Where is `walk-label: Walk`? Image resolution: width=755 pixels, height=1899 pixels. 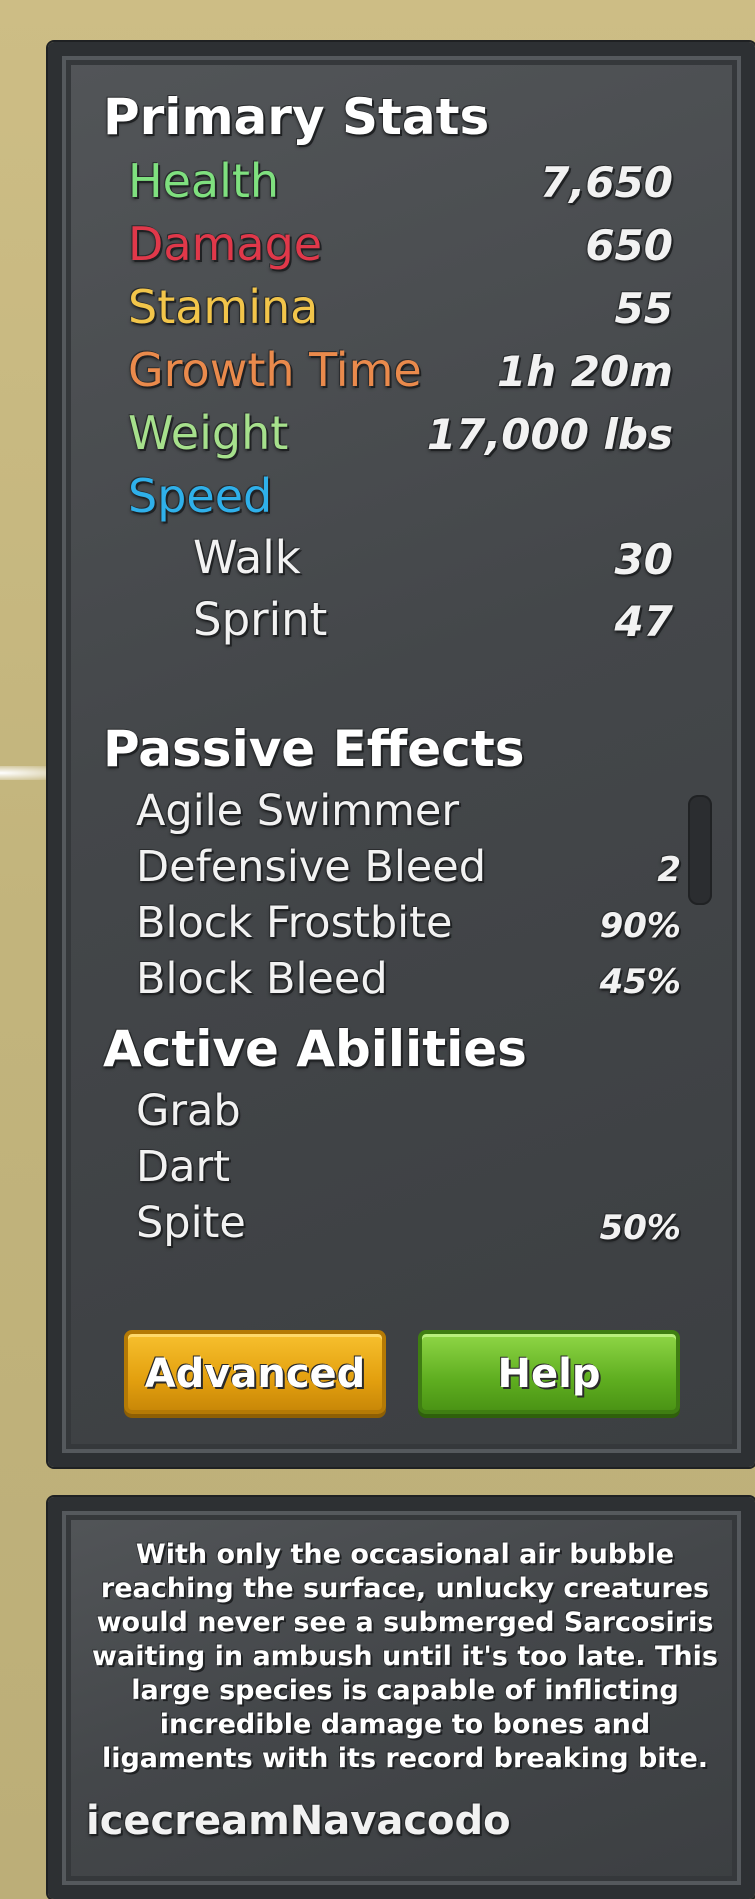 walk-label: Walk is located at coordinates (247, 557).